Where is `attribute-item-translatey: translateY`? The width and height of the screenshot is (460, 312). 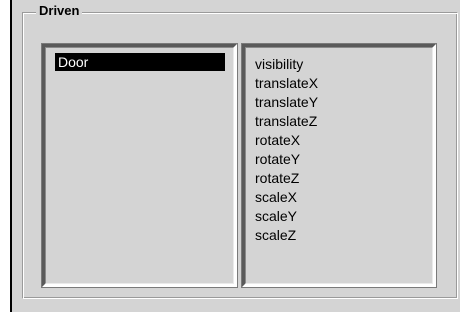
attribute-item-translatey: translateY is located at coordinates (286, 102).